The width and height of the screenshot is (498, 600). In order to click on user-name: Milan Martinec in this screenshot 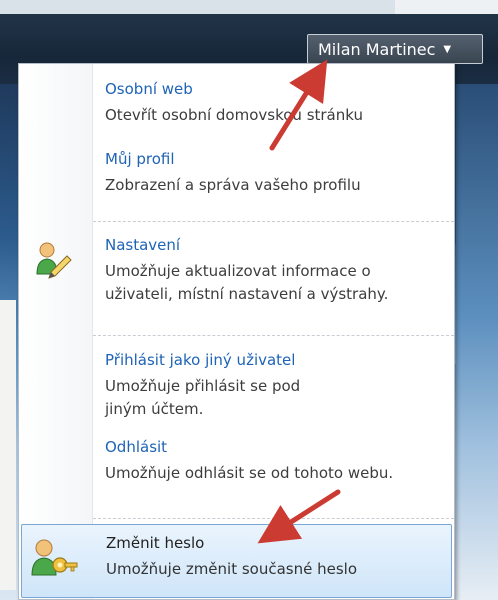, I will do `click(377, 49)`.